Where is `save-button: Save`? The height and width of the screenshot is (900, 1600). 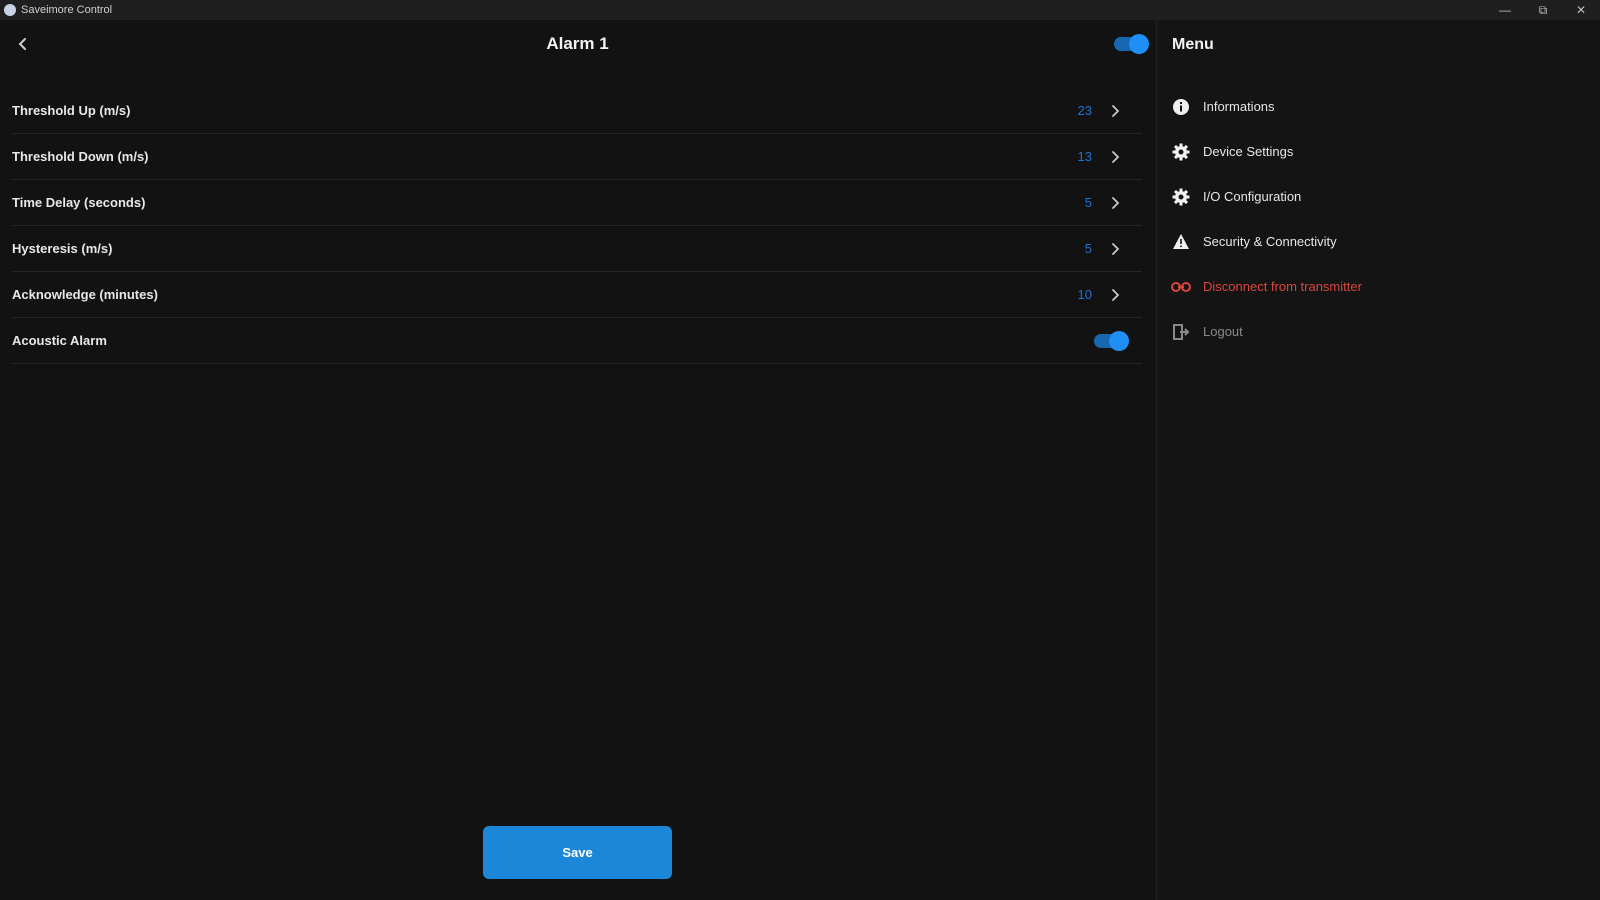 save-button: Save is located at coordinates (577, 852).